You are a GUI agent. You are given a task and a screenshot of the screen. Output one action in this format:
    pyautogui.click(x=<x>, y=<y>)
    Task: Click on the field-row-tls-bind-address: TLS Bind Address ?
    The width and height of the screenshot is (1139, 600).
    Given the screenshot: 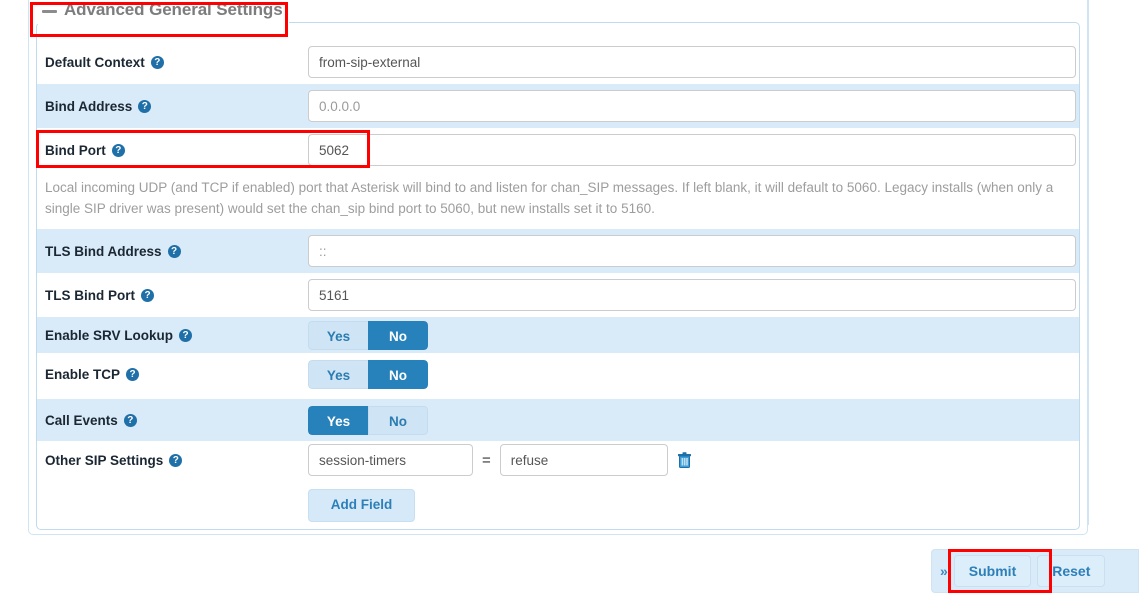 What is the action you would take?
    pyautogui.click(x=558, y=251)
    